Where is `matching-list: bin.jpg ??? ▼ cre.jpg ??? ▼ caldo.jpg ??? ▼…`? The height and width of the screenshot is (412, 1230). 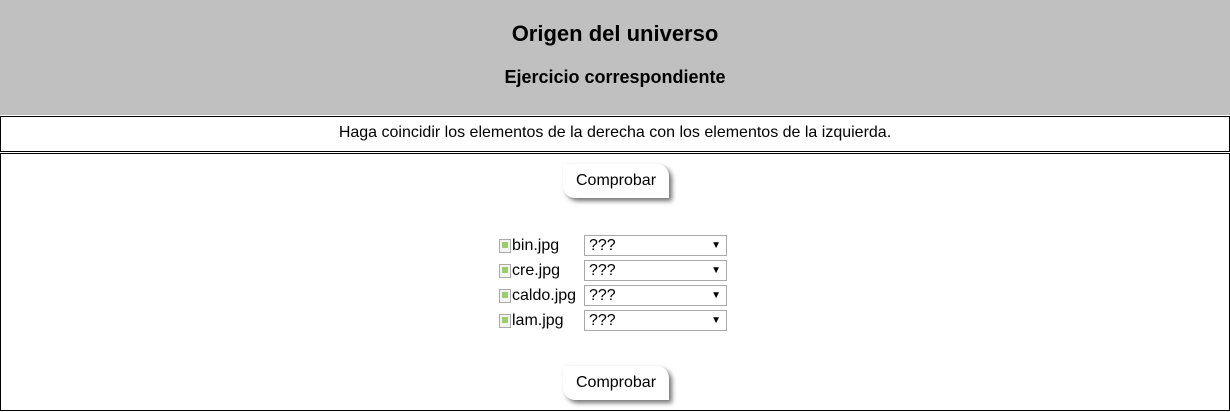
matching-list: bin.jpg ??? ▼ cre.jpg ??? ▼ caldo.jpg ??? ▼… is located at coordinates (613, 283).